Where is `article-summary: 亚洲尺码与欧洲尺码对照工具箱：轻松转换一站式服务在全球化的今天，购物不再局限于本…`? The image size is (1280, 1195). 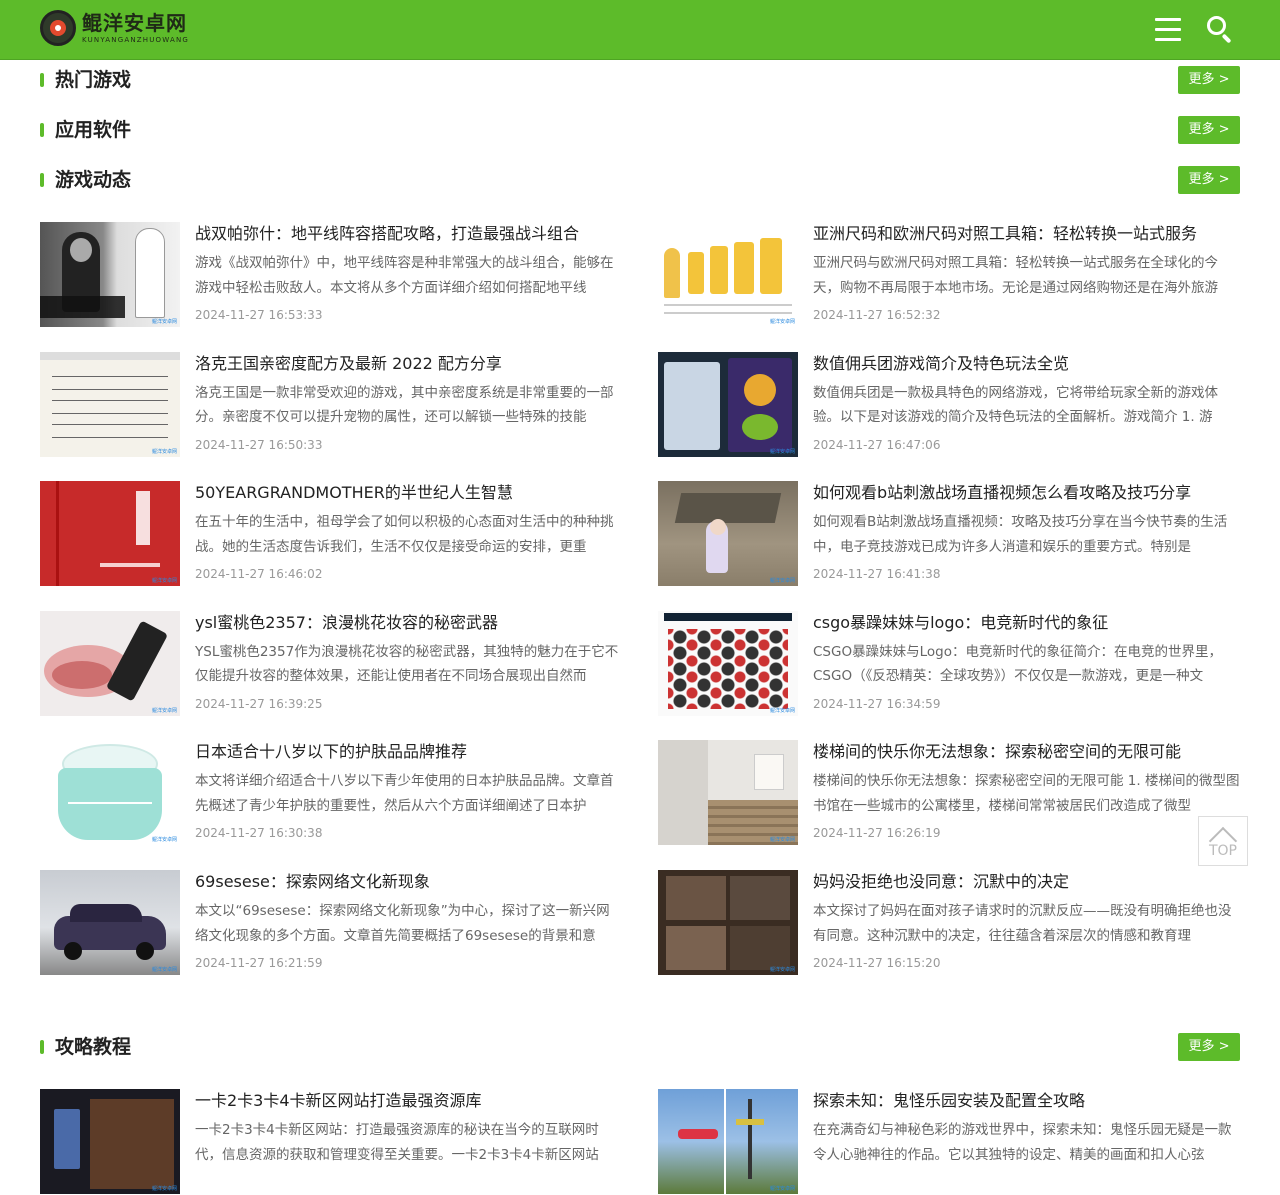
article-summary: 亚洲尺码与欧洲尺码对照工具箱：轻松转换一站式服务在全球化的今天，购物不再局限于本… is located at coordinates (1015, 275).